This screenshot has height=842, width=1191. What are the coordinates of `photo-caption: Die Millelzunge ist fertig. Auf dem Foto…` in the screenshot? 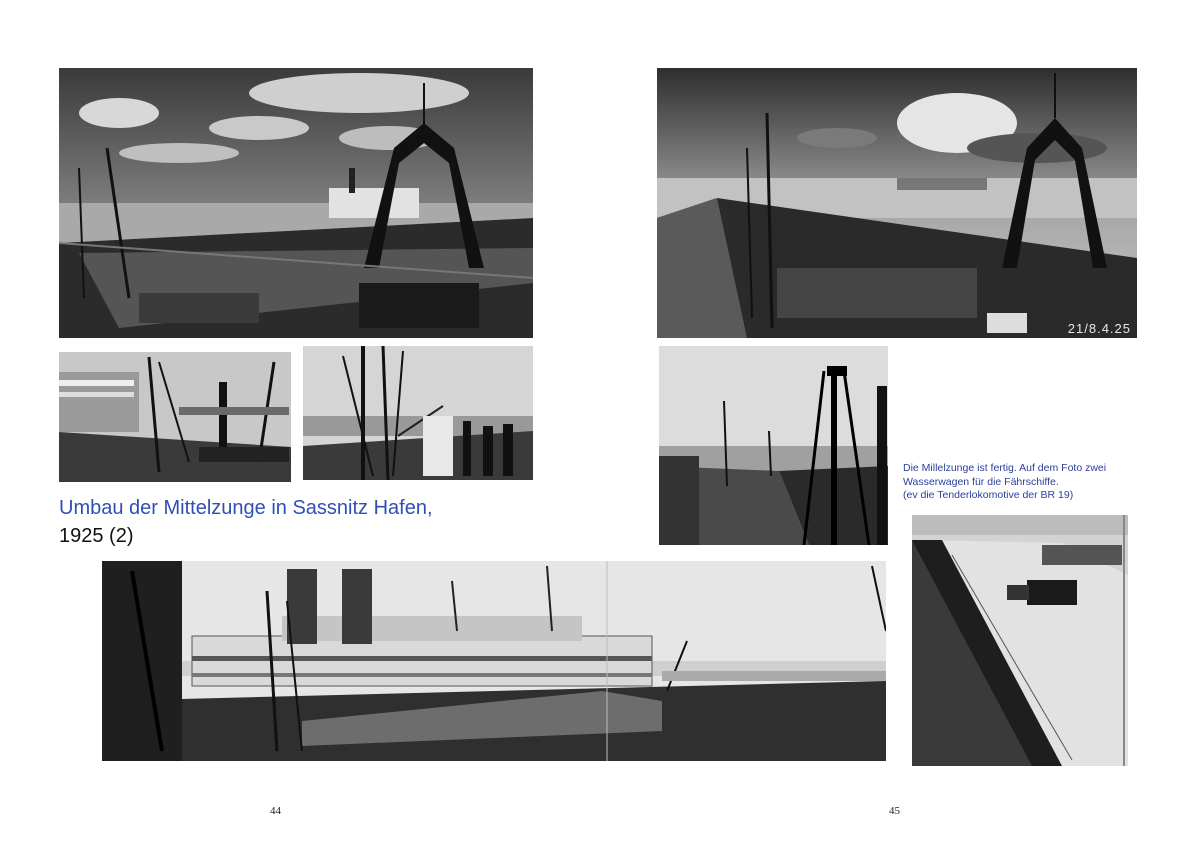 It's located at (1023, 482).